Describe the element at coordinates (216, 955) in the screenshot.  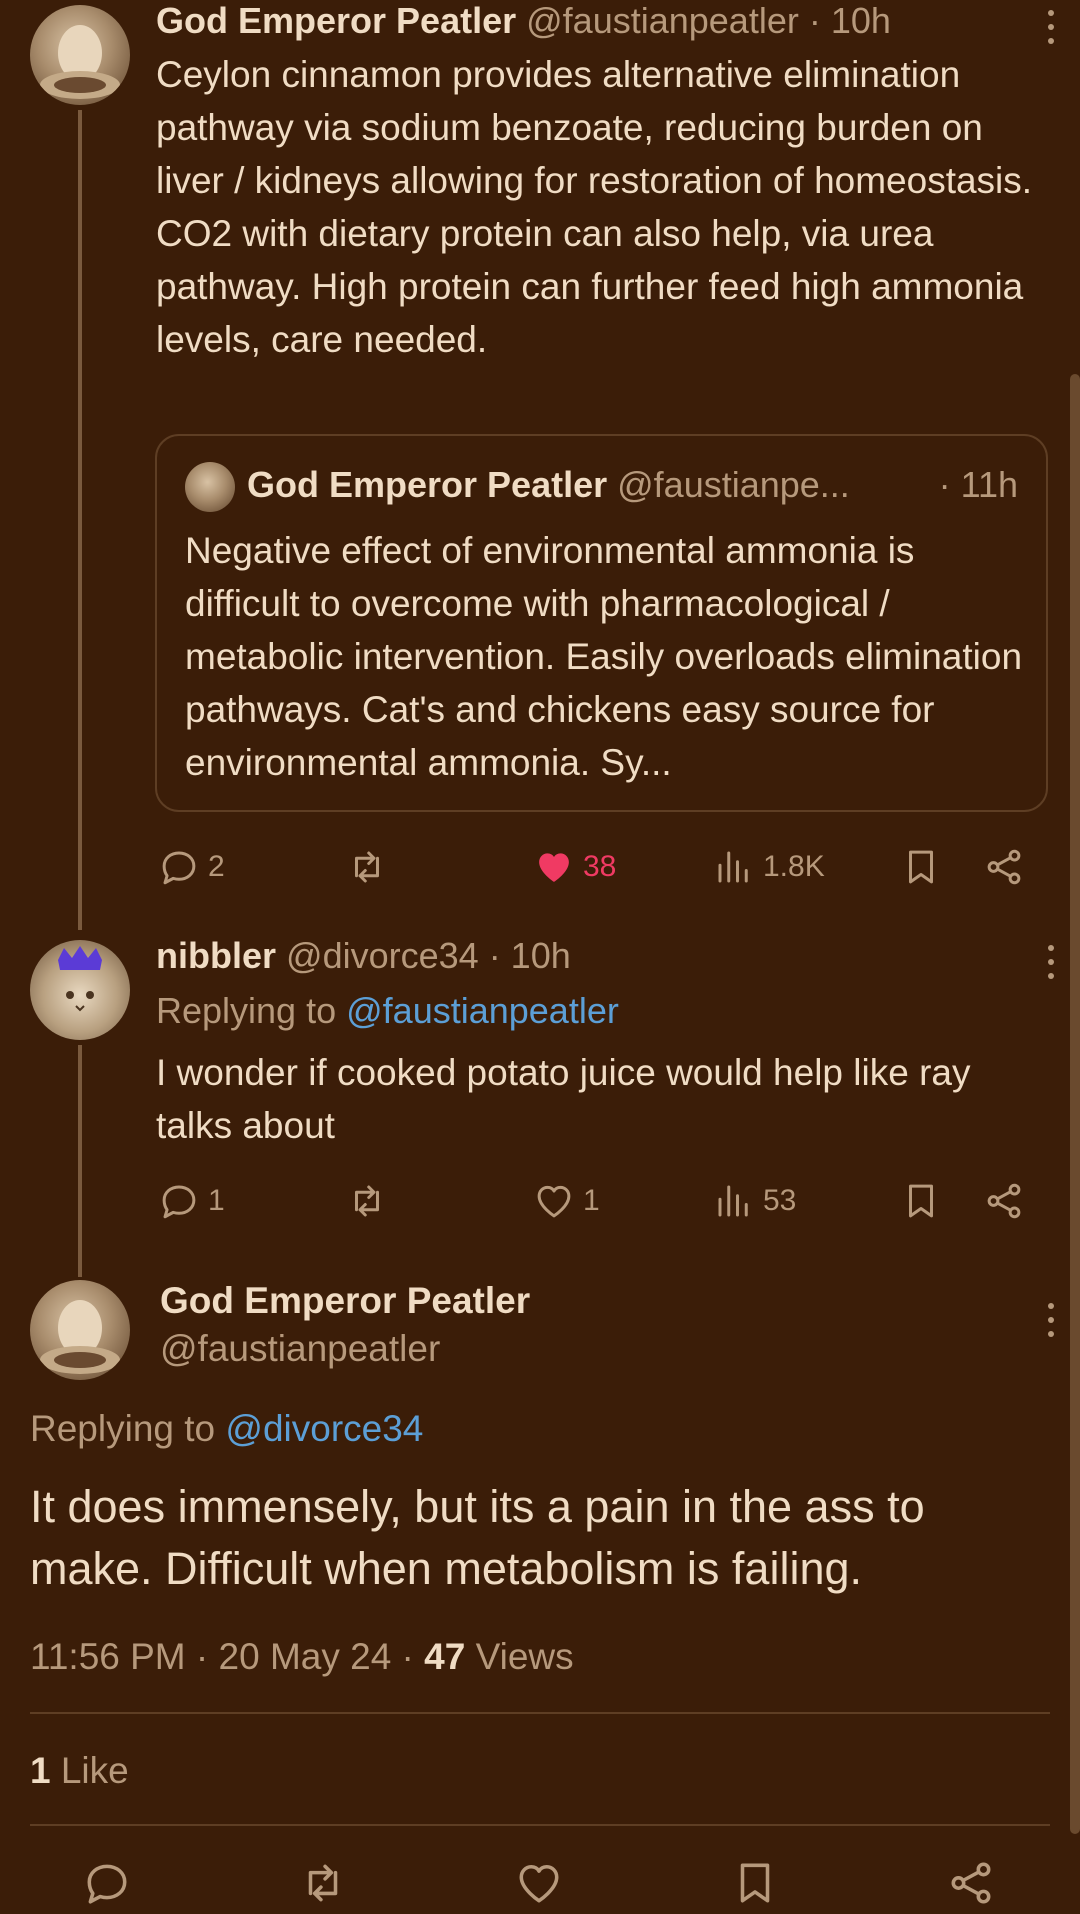
I see `author-name: nibbler` at that location.